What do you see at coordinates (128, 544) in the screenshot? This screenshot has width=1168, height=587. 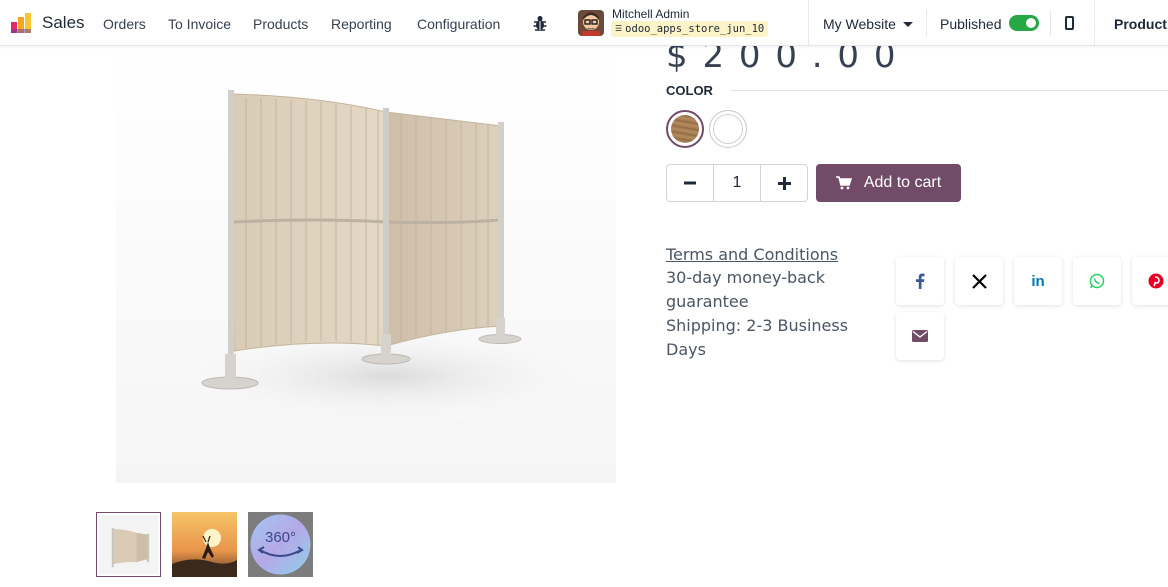 I see `thumbnail-partition` at bounding box center [128, 544].